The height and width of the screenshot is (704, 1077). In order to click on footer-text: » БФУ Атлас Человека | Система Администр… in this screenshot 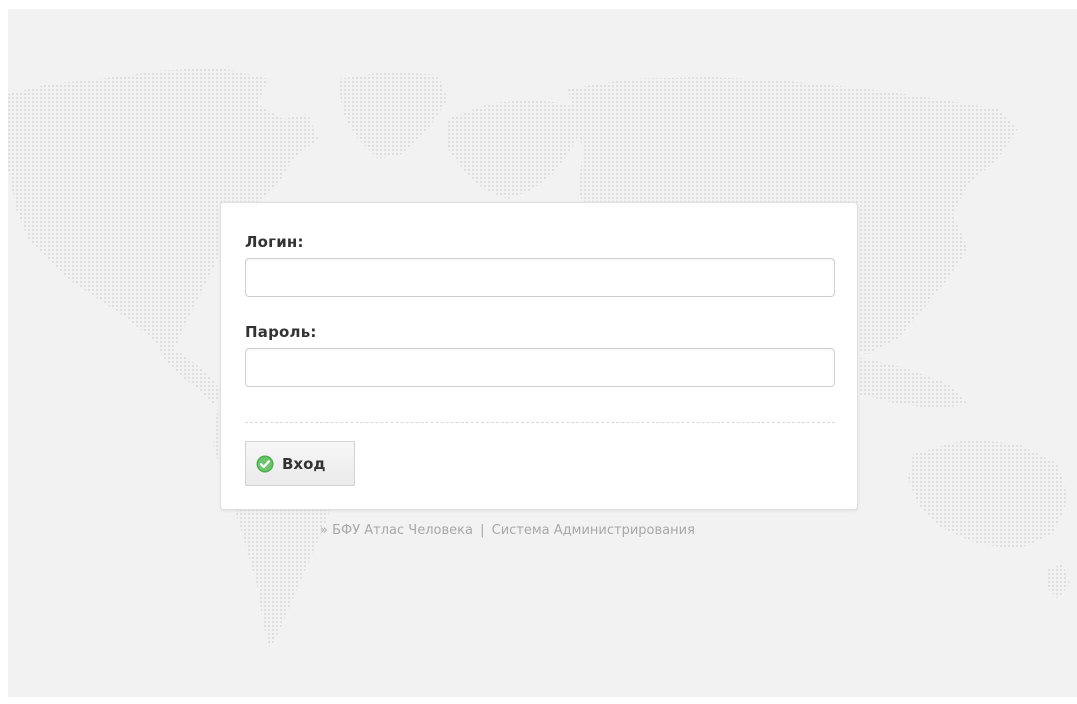, I will do `click(507, 530)`.